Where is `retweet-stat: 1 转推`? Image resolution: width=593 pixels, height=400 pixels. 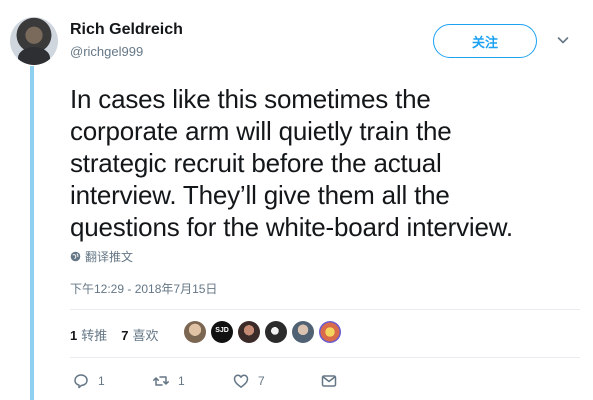
retweet-stat: 1 转推 is located at coordinates (88, 334).